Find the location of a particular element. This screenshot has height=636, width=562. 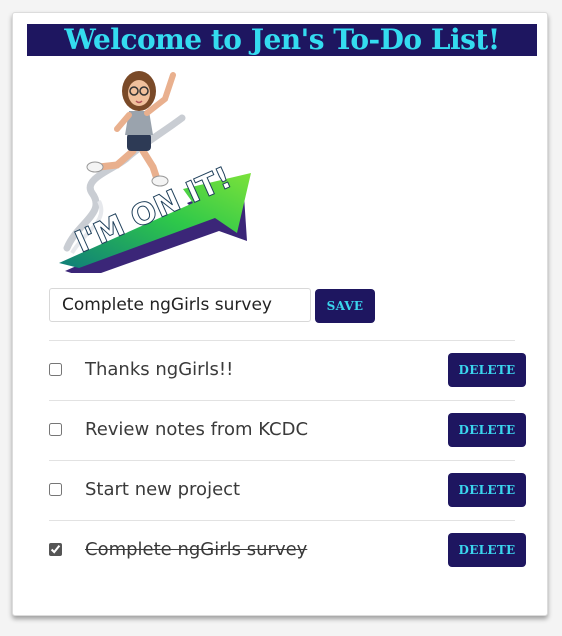

new-todo-input is located at coordinates (180, 305).